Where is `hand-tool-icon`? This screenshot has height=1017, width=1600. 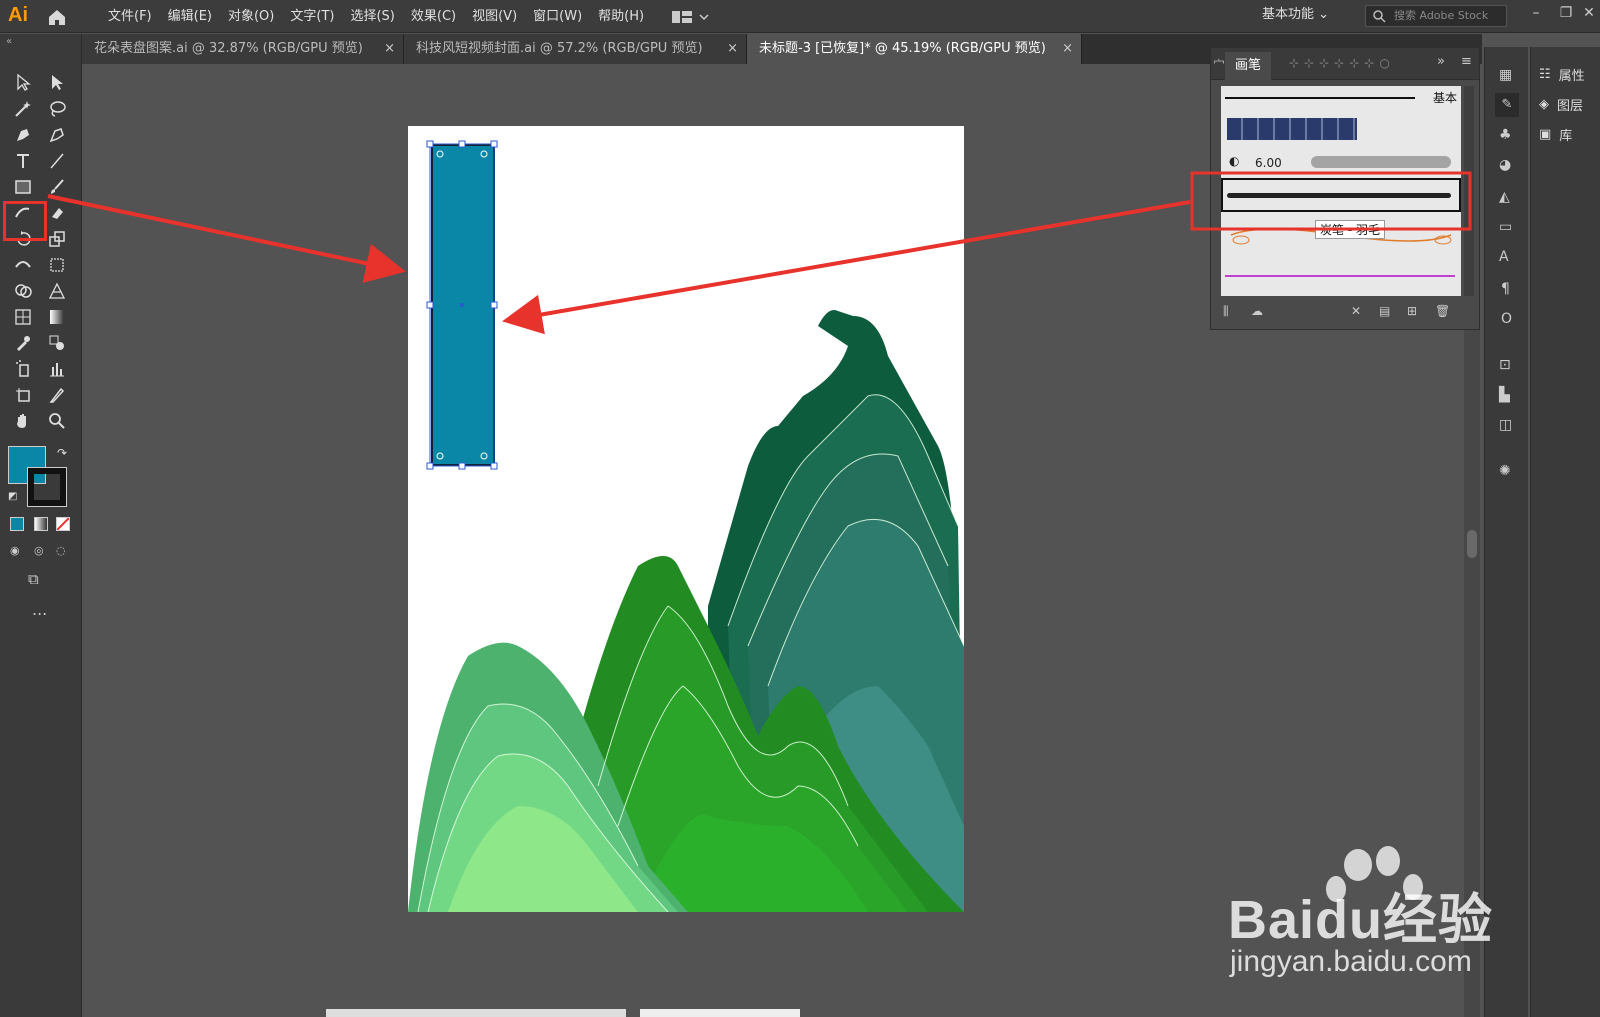 hand-tool-icon is located at coordinates (23, 421).